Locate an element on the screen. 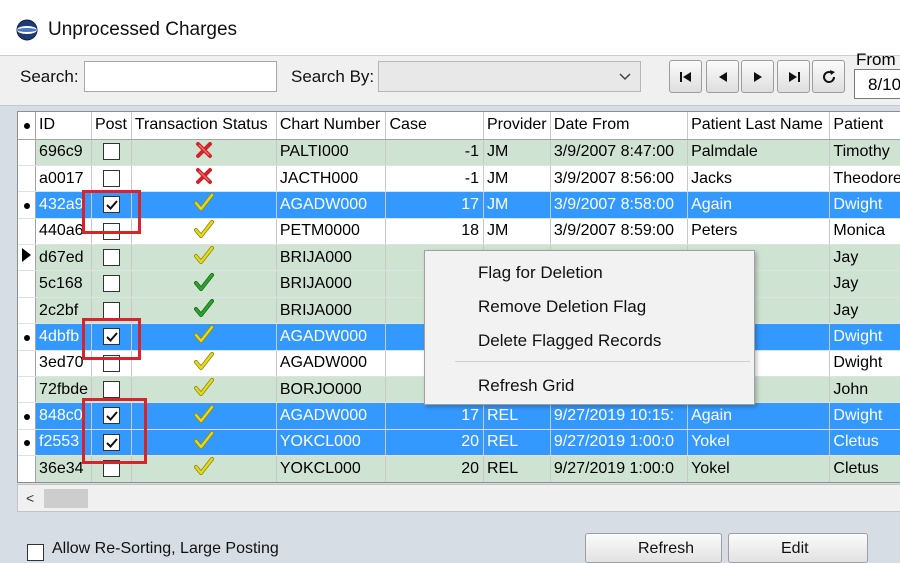  refresh-grid-button: Refresh is located at coordinates (653, 548).